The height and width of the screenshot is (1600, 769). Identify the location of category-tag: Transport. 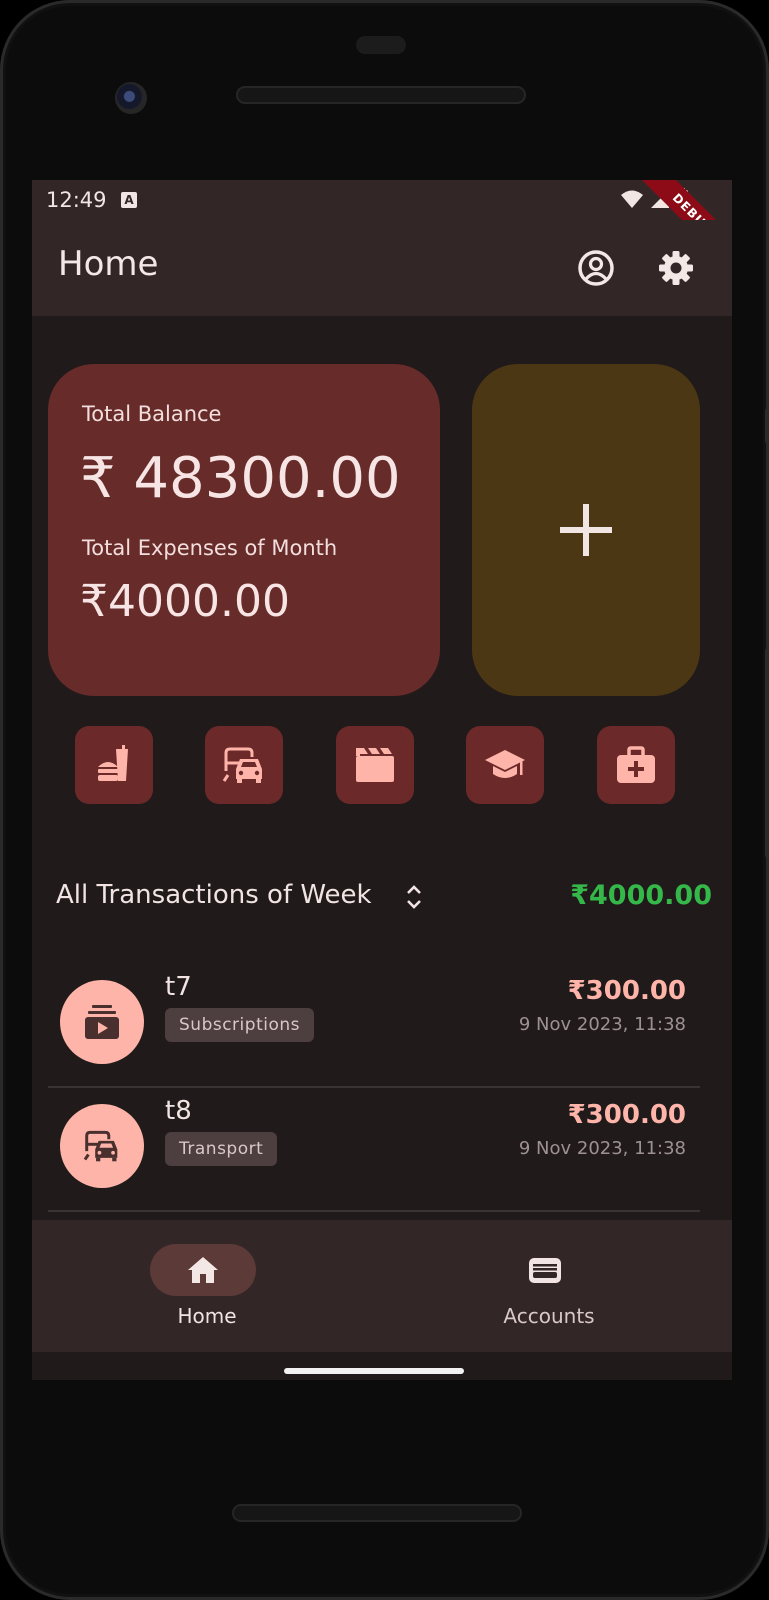
(221, 1149).